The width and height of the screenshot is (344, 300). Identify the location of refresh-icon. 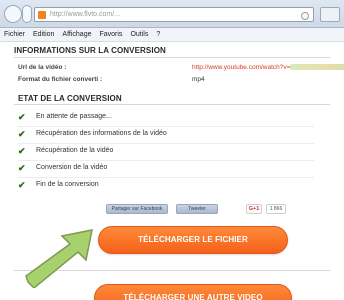
(305, 16).